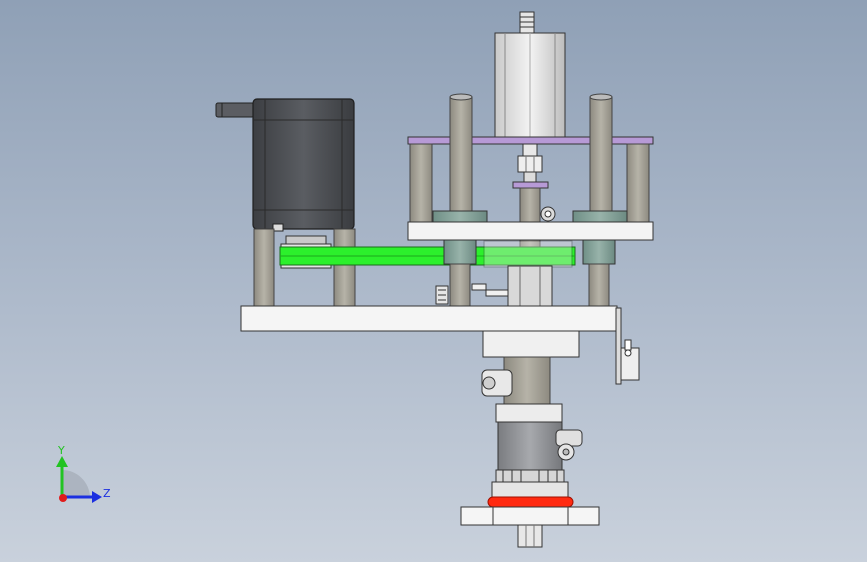 This screenshot has height=562, width=867. Describe the element at coordinates (530, 502) in the screenshot. I see `red-suction-pad` at that location.